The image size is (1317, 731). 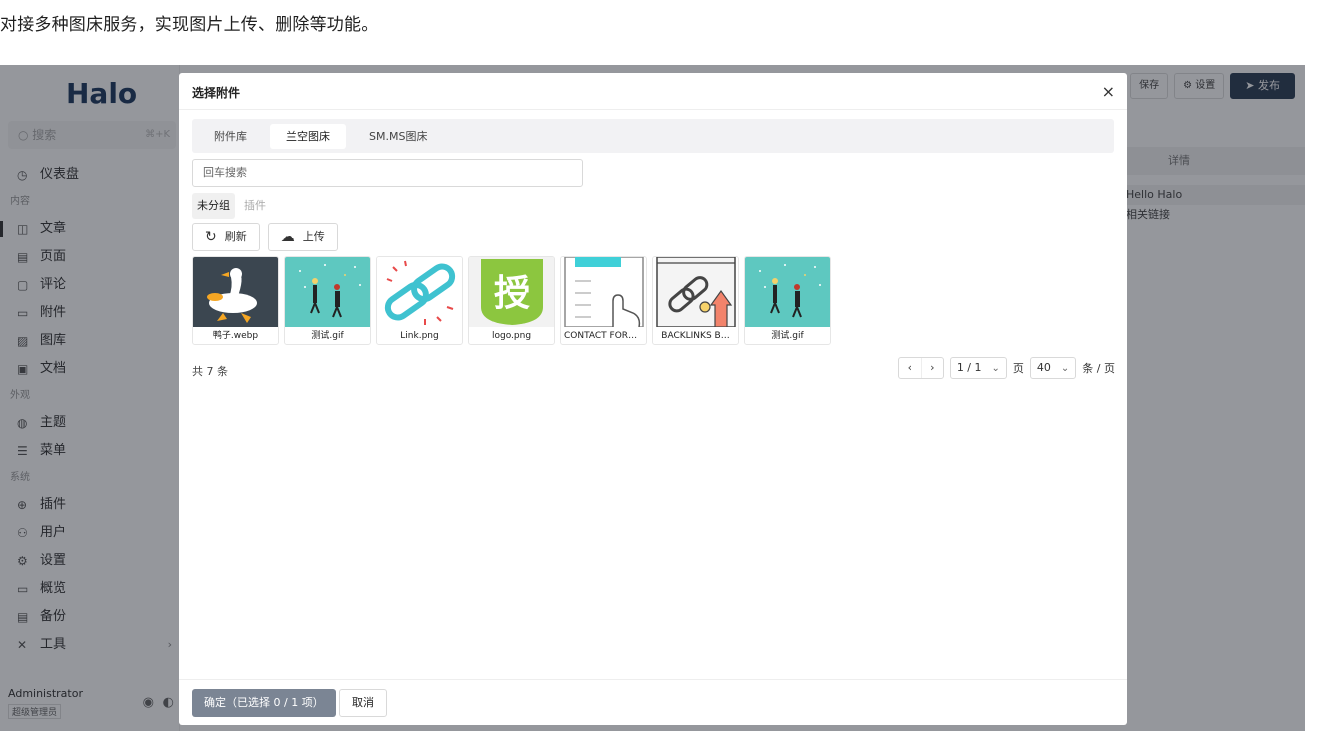 I want to click on album-groups: 未分组 插件, so click(x=231, y=206).